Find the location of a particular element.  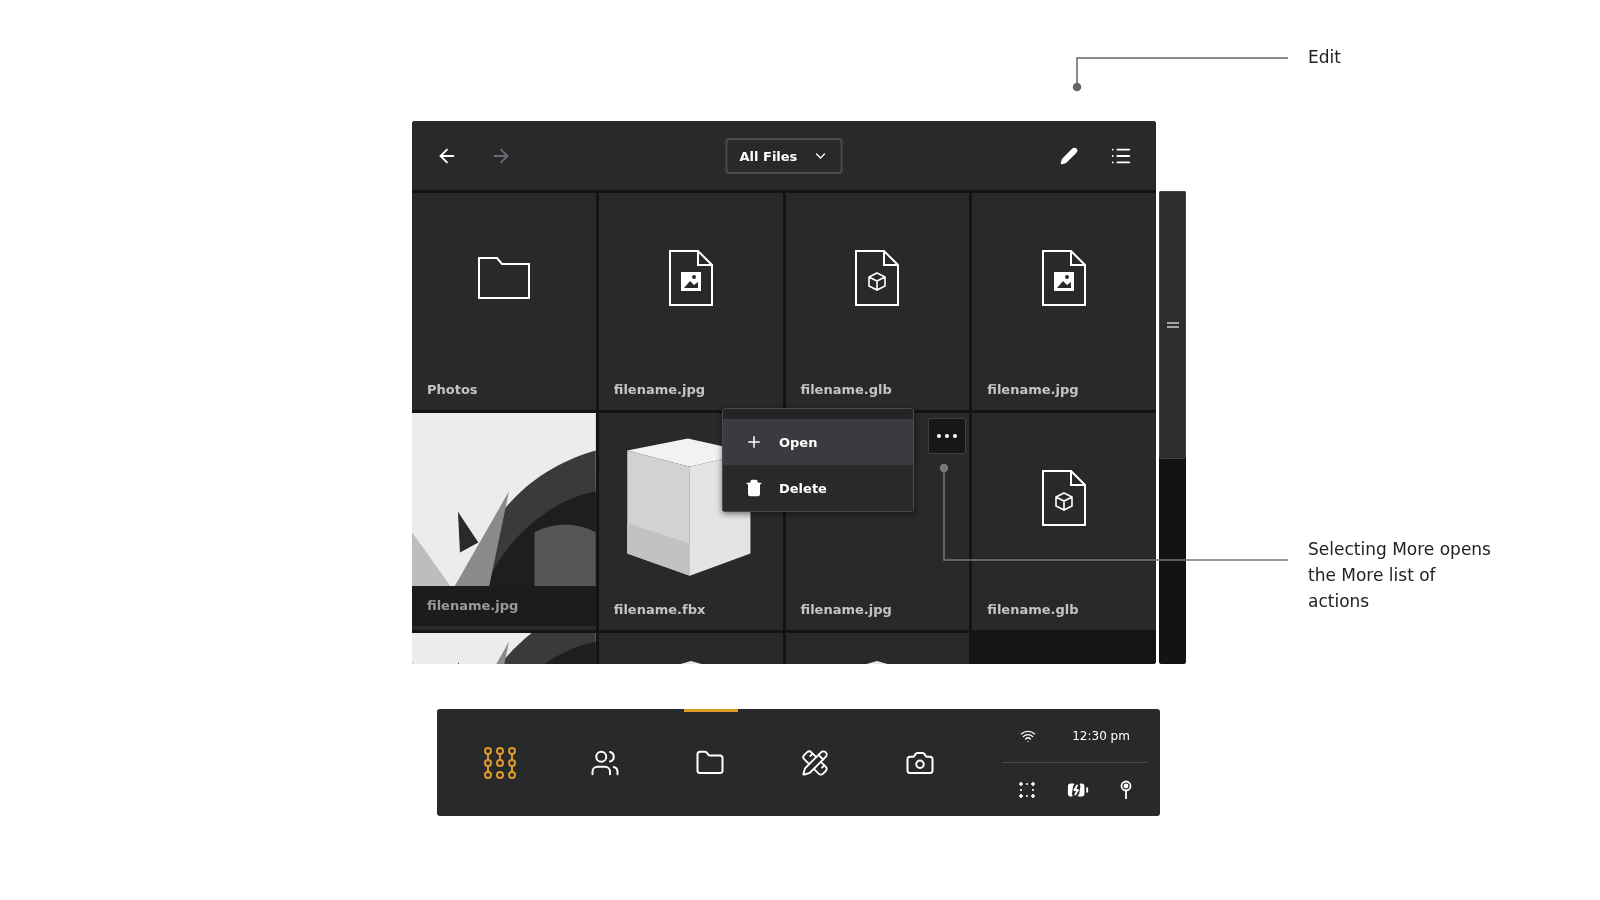

more-button is located at coordinates (947, 436).